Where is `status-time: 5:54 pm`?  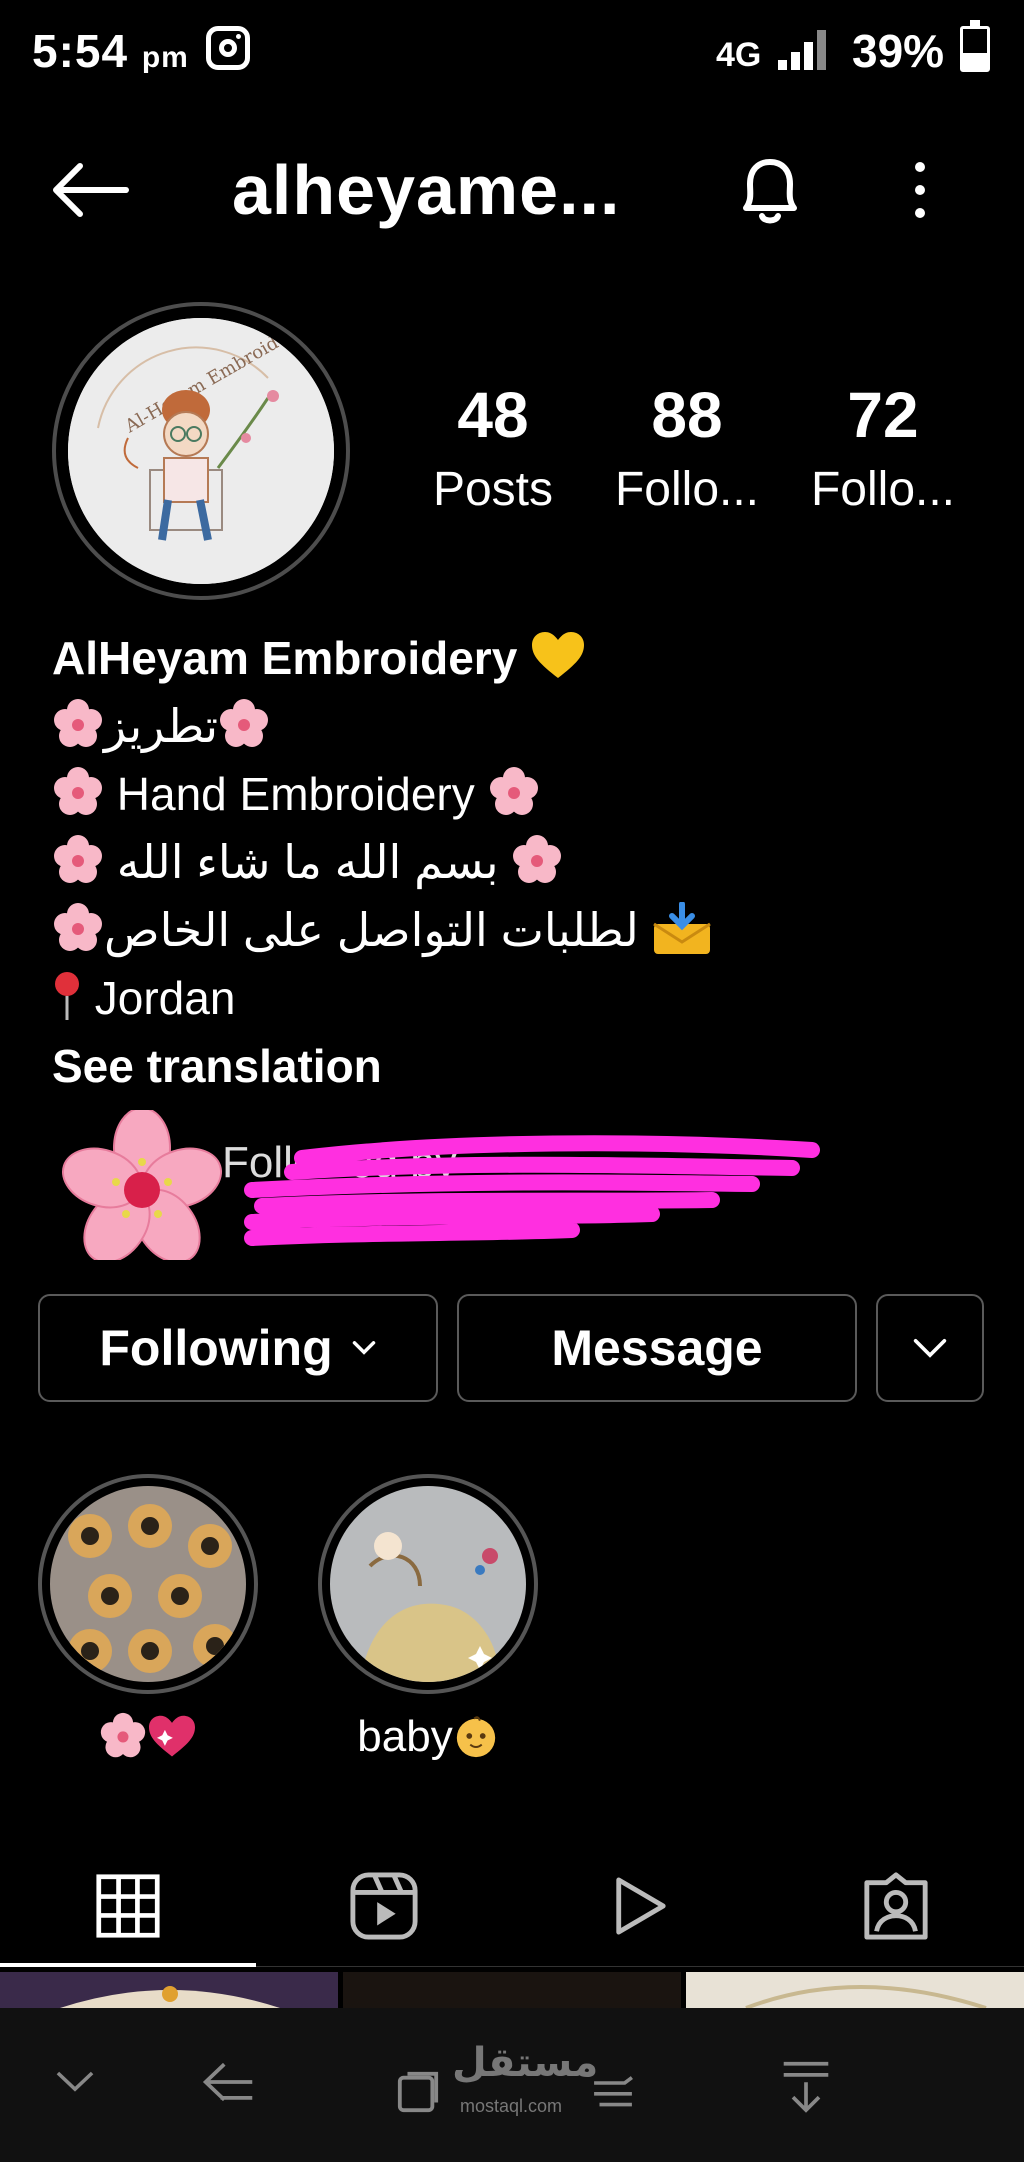 status-time: 5:54 pm is located at coordinates (110, 51).